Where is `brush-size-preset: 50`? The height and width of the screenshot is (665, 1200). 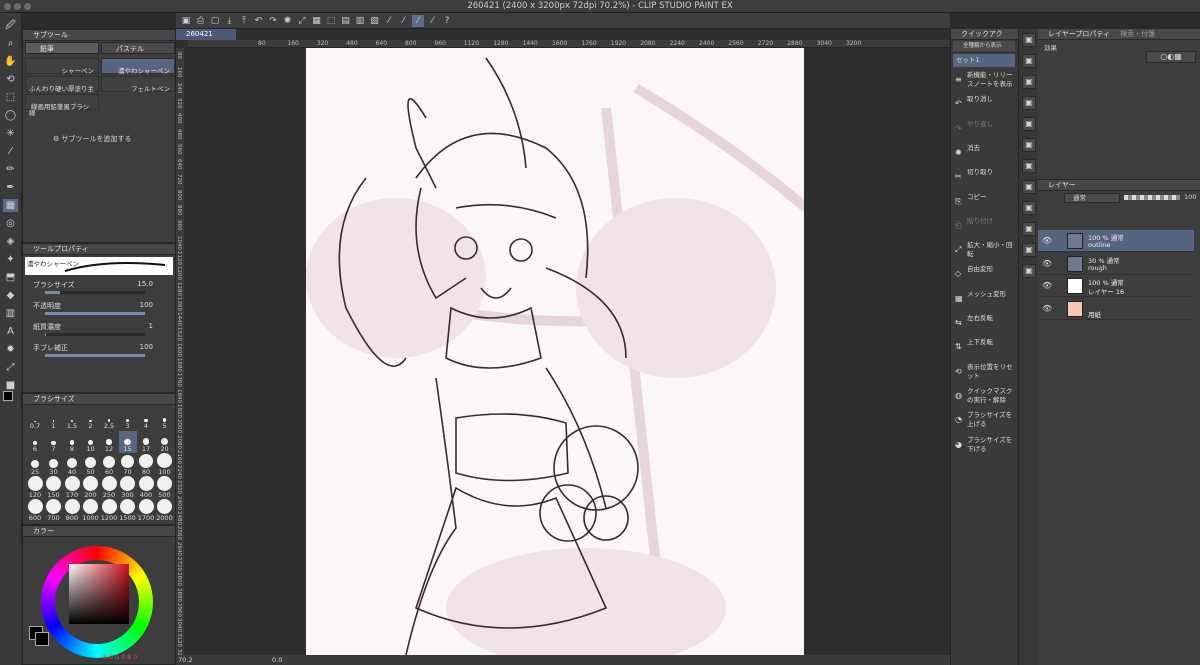 brush-size-preset: 50 is located at coordinates (91, 465).